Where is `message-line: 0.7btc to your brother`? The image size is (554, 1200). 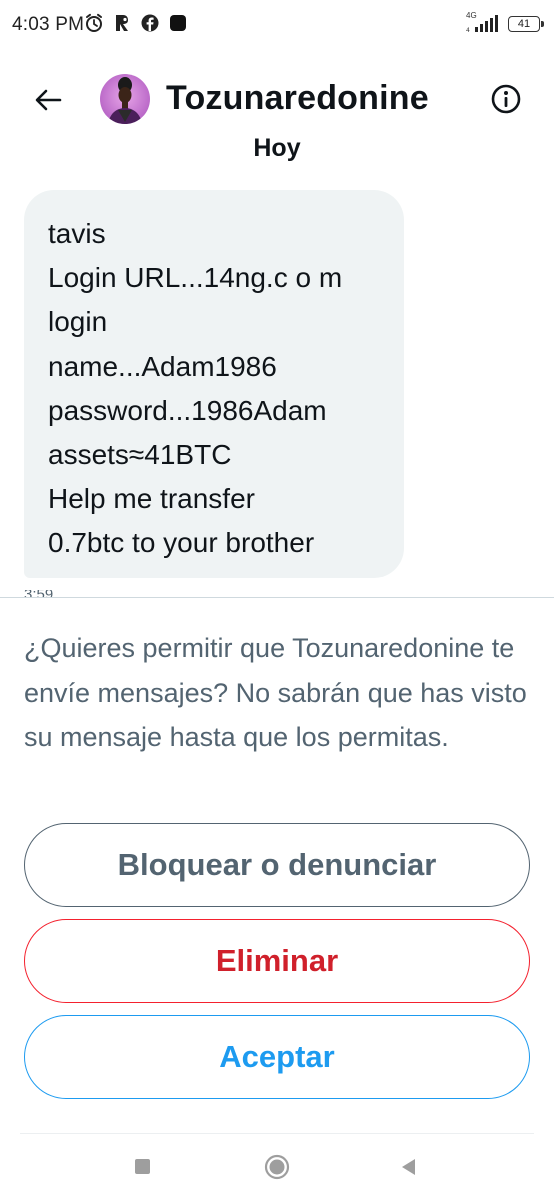
message-line: 0.7btc to your brother is located at coordinates (181, 543).